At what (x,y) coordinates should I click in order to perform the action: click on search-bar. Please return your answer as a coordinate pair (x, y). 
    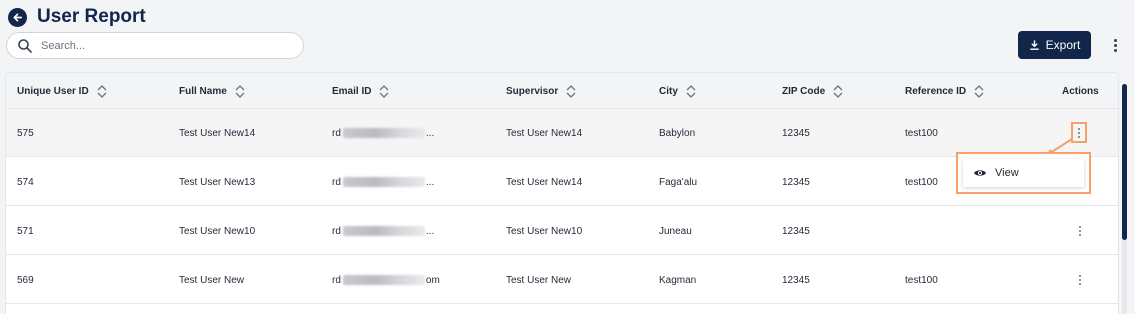
    Looking at the image, I should click on (155, 45).